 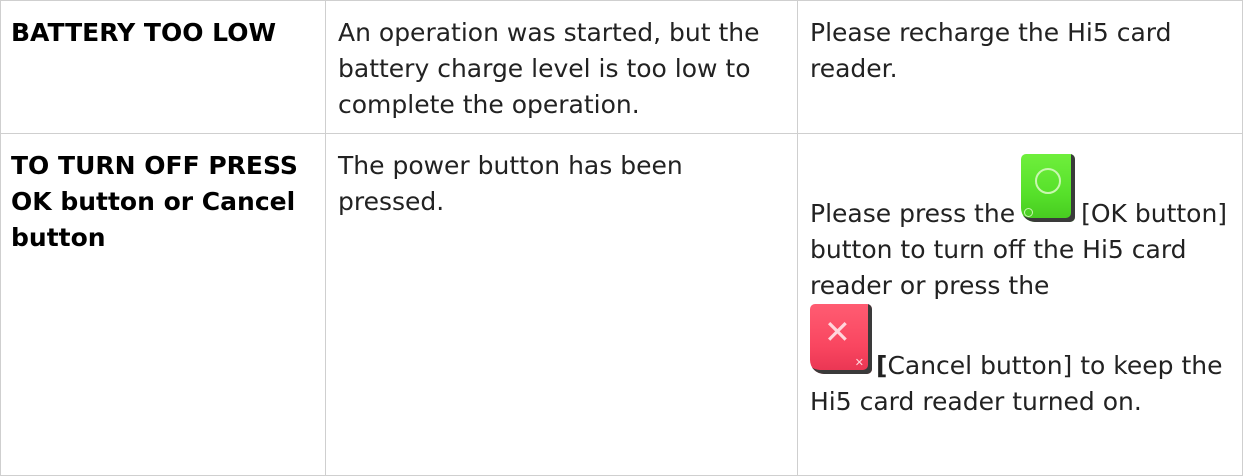 I want to click on ok-button-icon, so click(x=1048, y=188).